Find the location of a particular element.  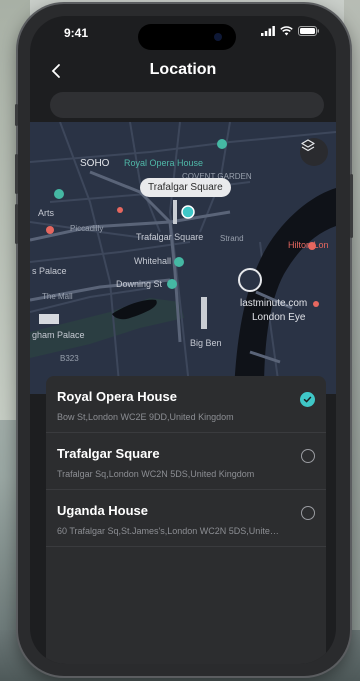

map-label-london-eye: London Eye is located at coordinates (279, 317).